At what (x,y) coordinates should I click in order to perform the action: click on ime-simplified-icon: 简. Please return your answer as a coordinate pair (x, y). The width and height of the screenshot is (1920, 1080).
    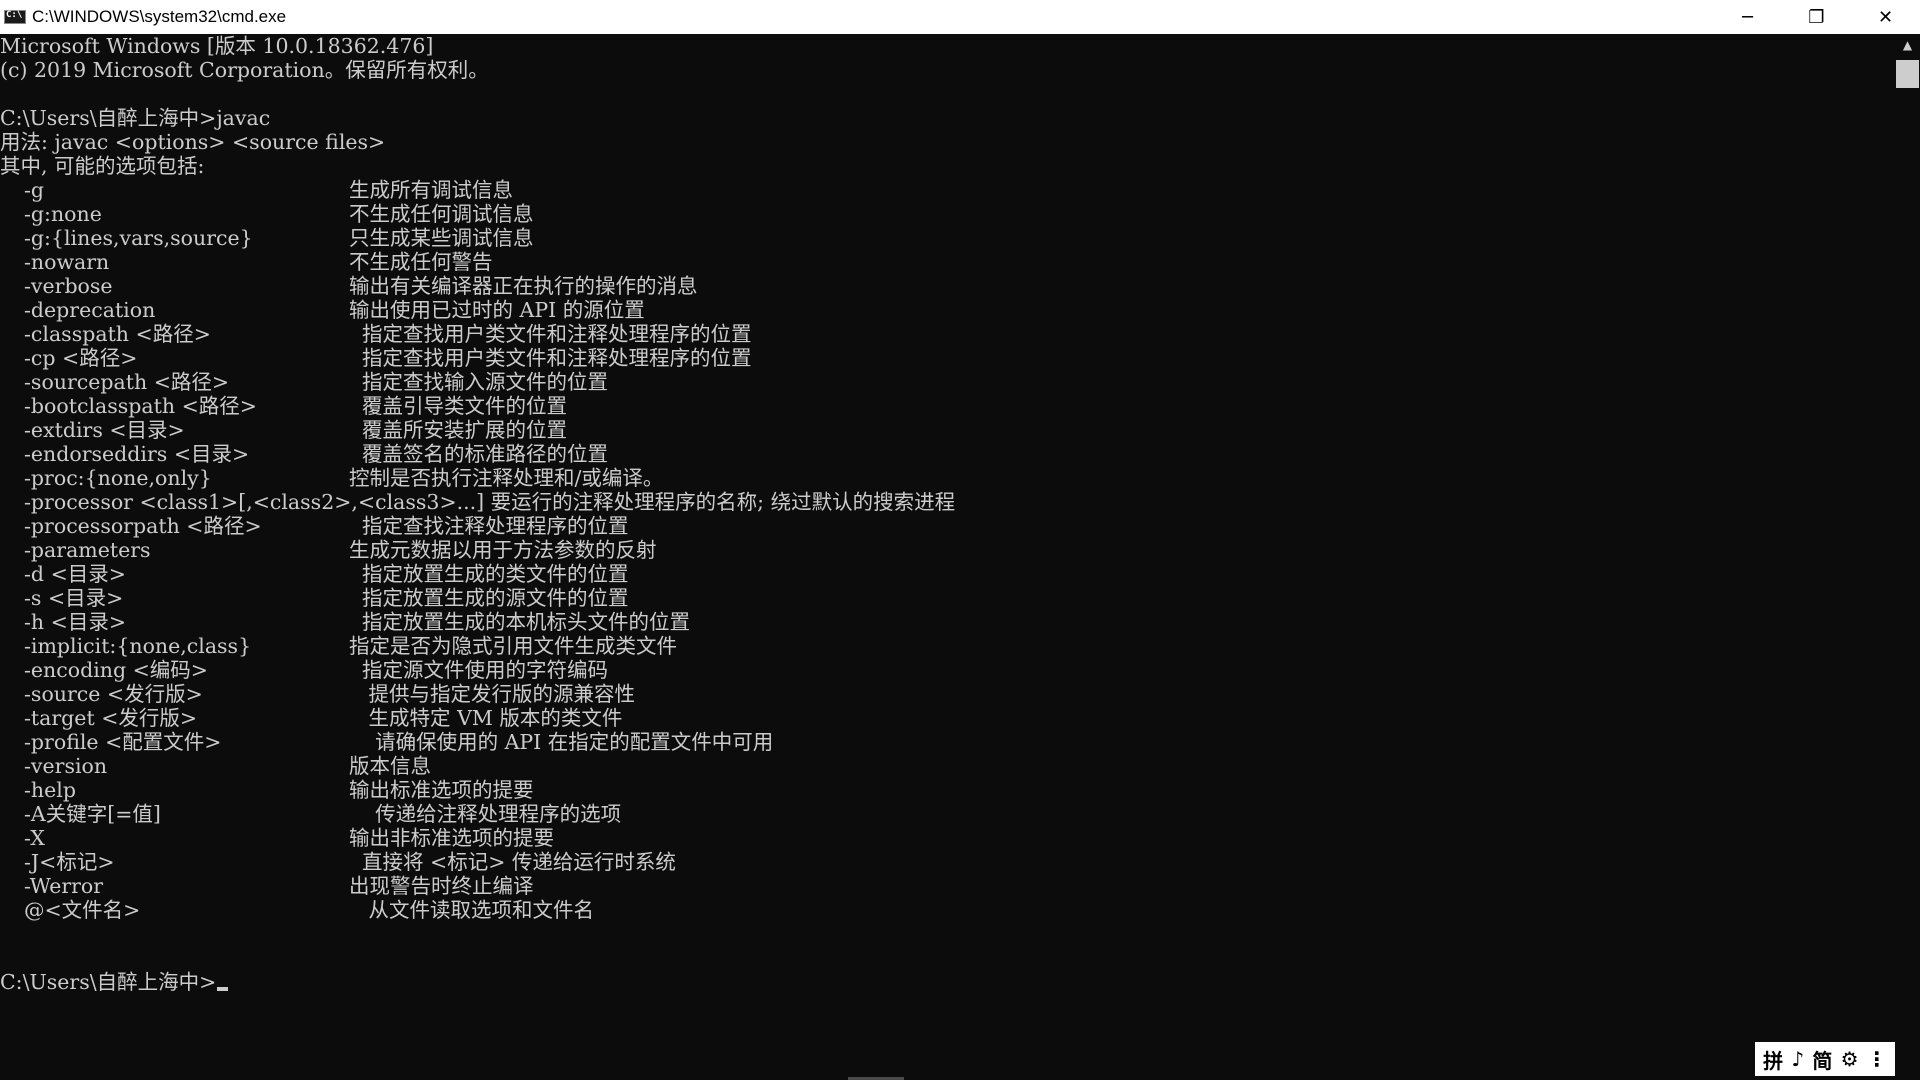
    Looking at the image, I should click on (1822, 1059).